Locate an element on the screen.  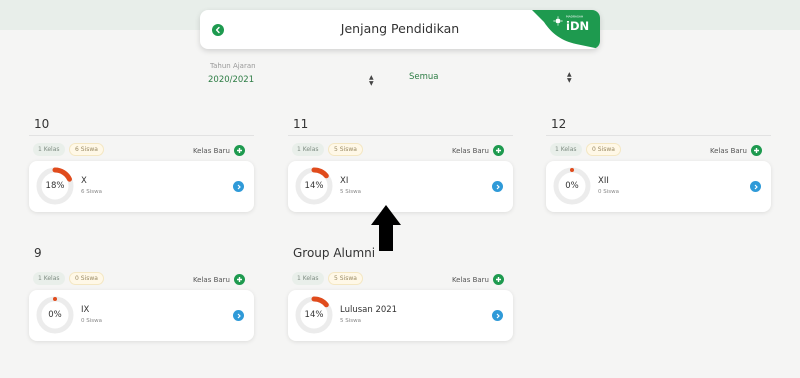
section-title: 11 is located at coordinates (301, 124).